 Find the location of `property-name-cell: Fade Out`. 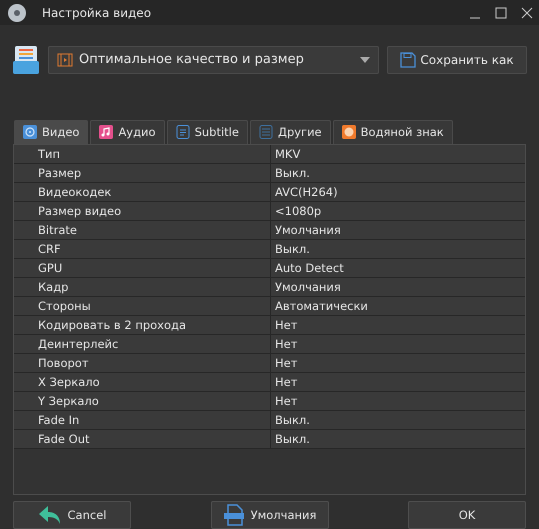

property-name-cell: Fade Out is located at coordinates (142, 439).